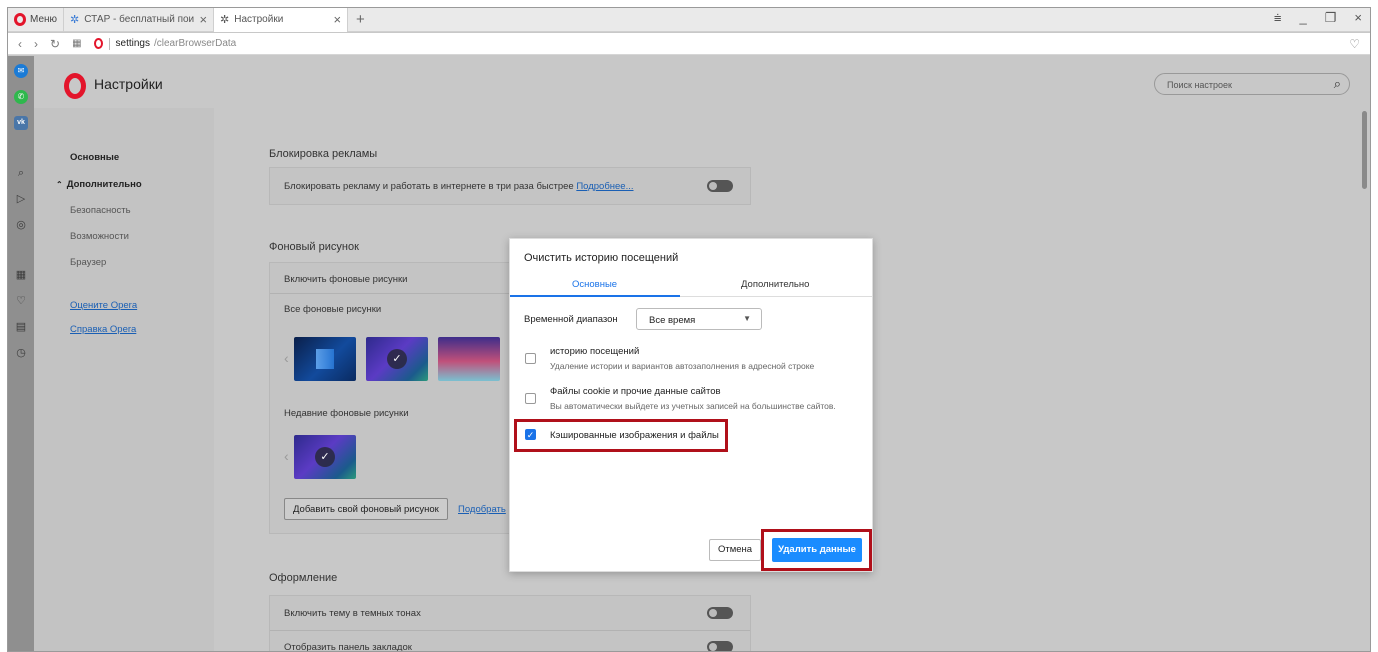 The image size is (1378, 652). I want to click on tab-title: СТАР - бесплатный поиск, so click(139, 19).